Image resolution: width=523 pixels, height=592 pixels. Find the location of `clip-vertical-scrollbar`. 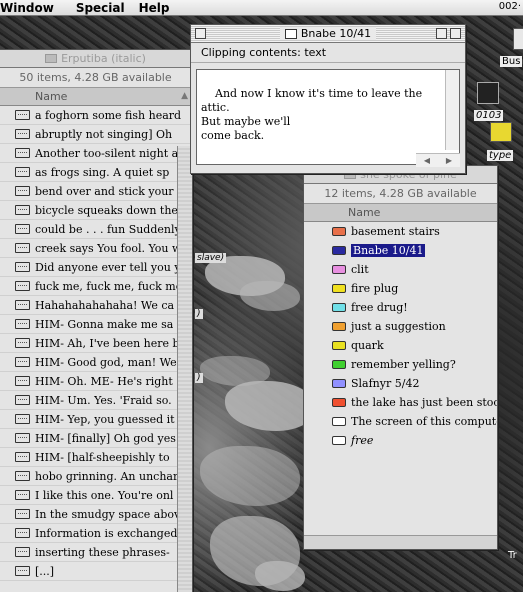

clip-vertical-scrollbar is located at coordinates (452, 110).